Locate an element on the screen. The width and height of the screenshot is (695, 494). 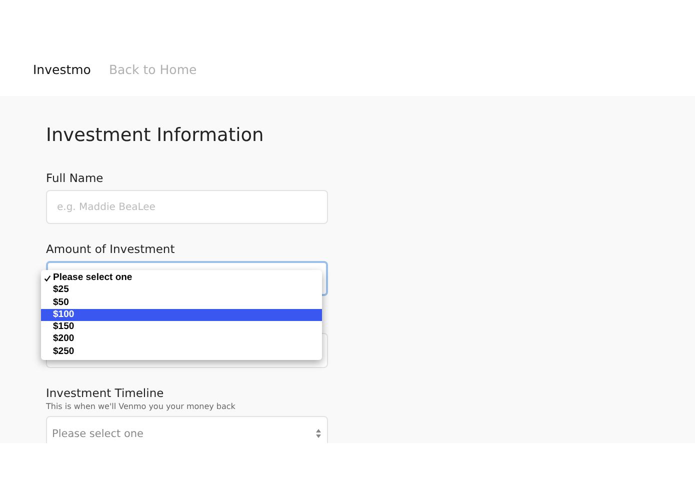
dropdown-option: $50 is located at coordinates (181, 302).